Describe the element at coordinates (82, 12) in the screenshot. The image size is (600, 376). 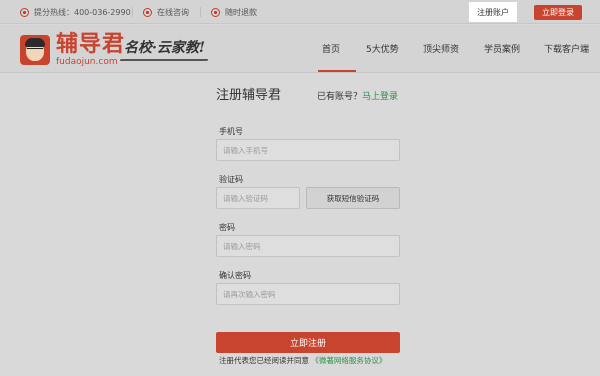
I see `hotline-label: 提分热线：400-036-2990` at that location.